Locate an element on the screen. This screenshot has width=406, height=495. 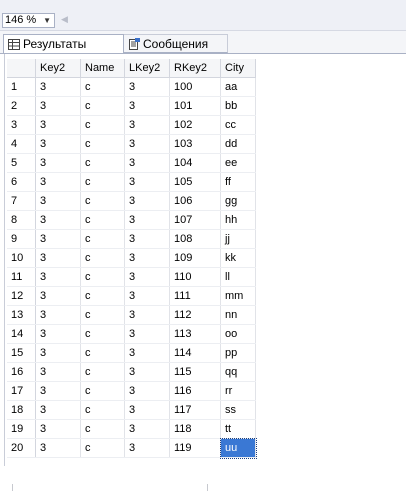
row-number-cell: 4 is located at coordinates (21, 144).